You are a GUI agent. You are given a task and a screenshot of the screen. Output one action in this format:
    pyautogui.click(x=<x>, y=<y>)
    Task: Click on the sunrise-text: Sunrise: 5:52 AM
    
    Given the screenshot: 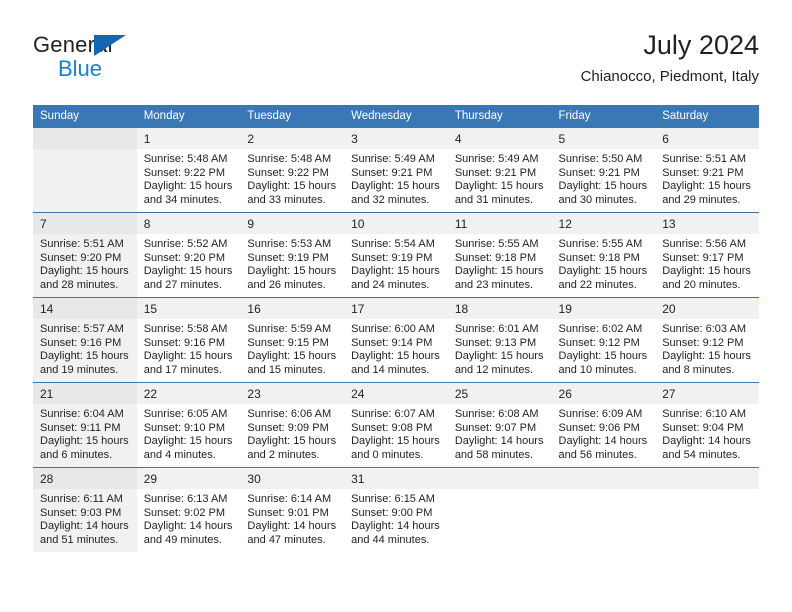 What is the action you would take?
    pyautogui.click(x=185, y=244)
    